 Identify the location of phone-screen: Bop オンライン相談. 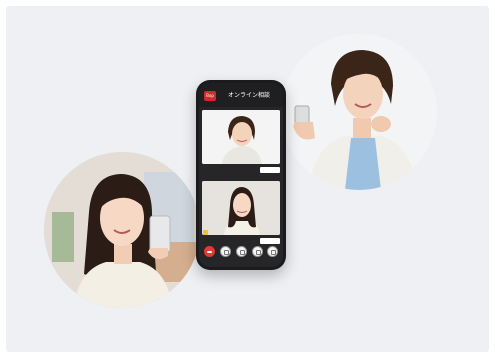
(241, 175).